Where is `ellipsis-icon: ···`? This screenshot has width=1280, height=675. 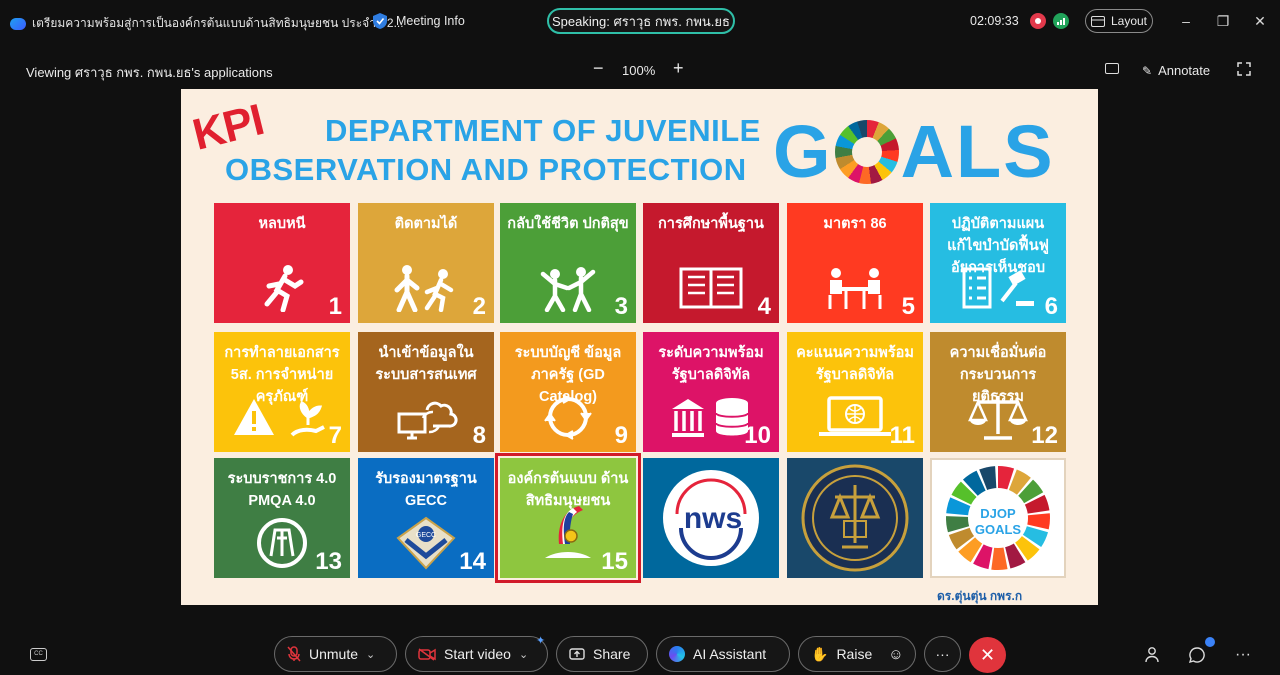 ellipsis-icon: ··· is located at coordinates (942, 654).